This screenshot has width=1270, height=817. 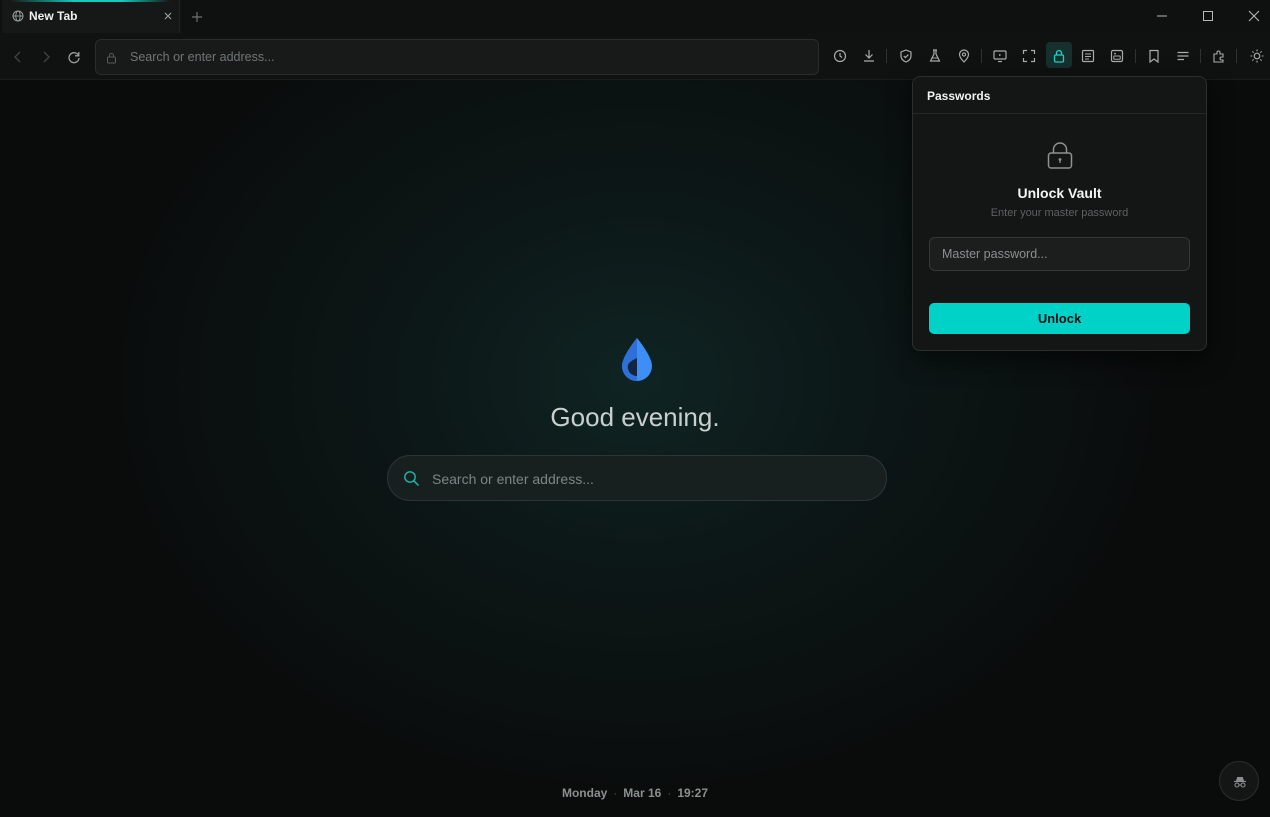 What do you see at coordinates (91, 16) in the screenshot?
I see `tab-new-tab: New Tab` at bounding box center [91, 16].